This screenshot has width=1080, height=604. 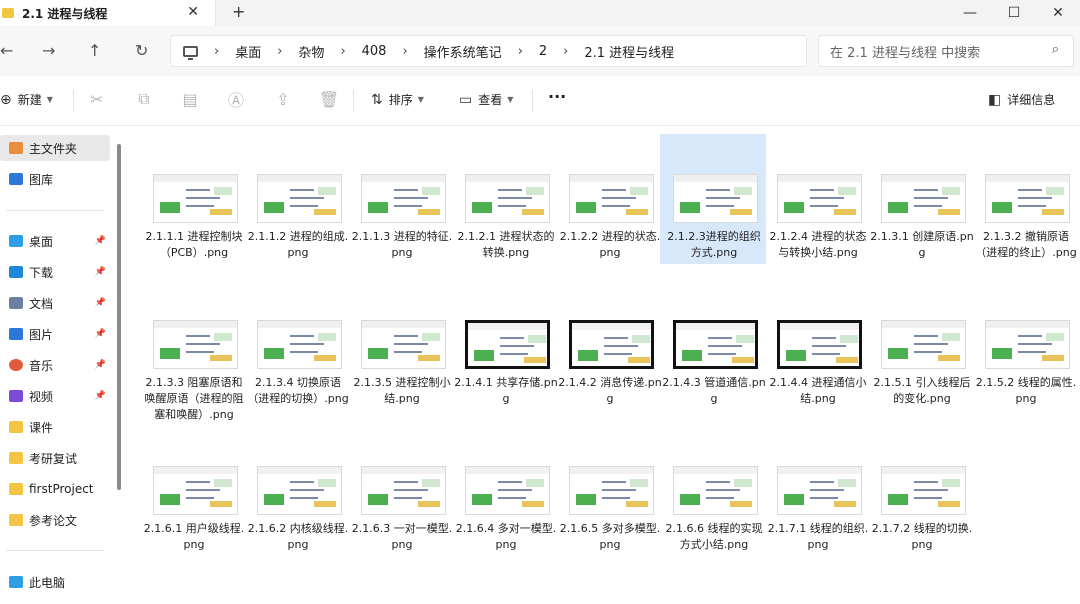 I want to click on breadcrumb-item: 杂物, so click(x=311, y=51).